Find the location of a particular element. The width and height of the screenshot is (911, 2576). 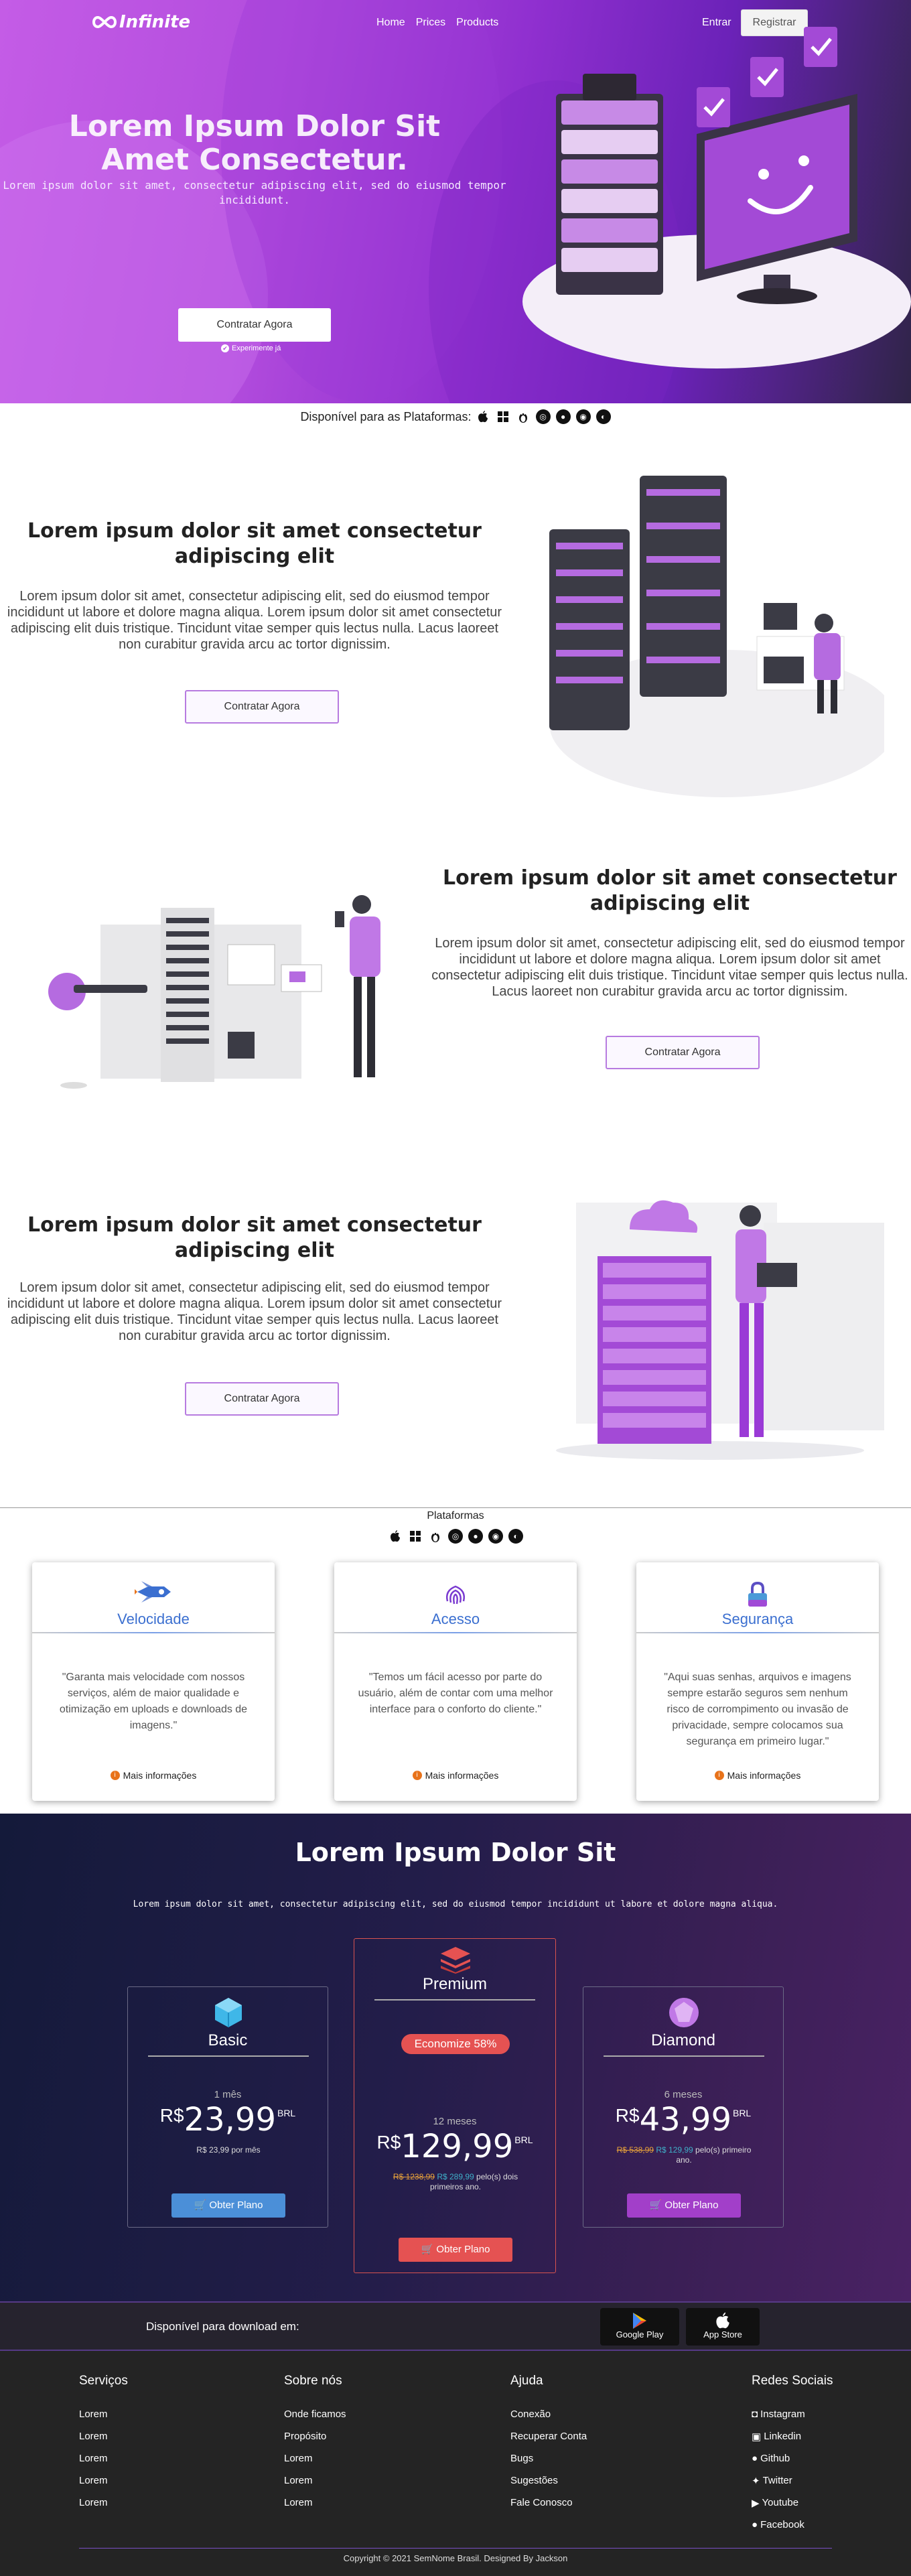

footer-link: Conexão is located at coordinates (548, 2414).